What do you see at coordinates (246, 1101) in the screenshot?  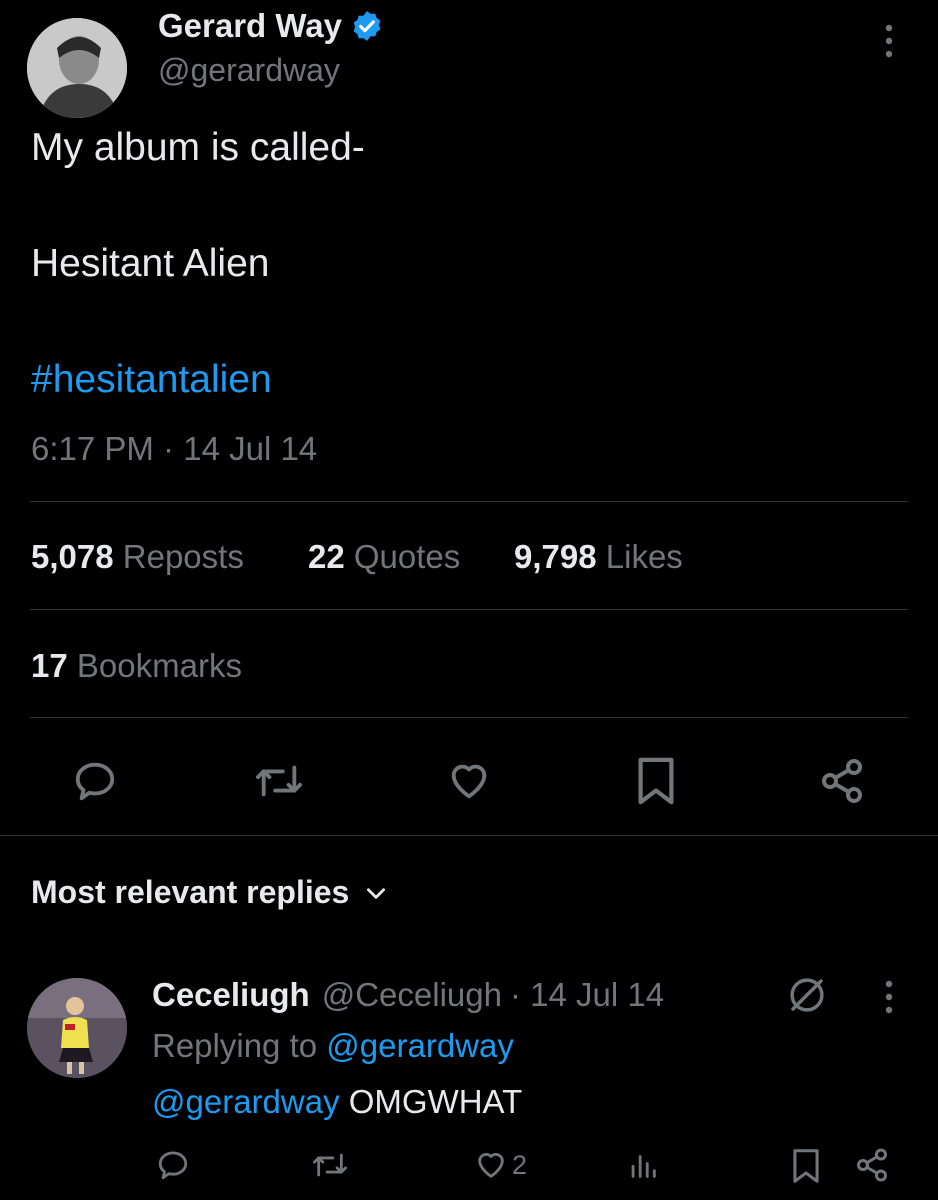 I see `reply-mention: @gerardway` at bounding box center [246, 1101].